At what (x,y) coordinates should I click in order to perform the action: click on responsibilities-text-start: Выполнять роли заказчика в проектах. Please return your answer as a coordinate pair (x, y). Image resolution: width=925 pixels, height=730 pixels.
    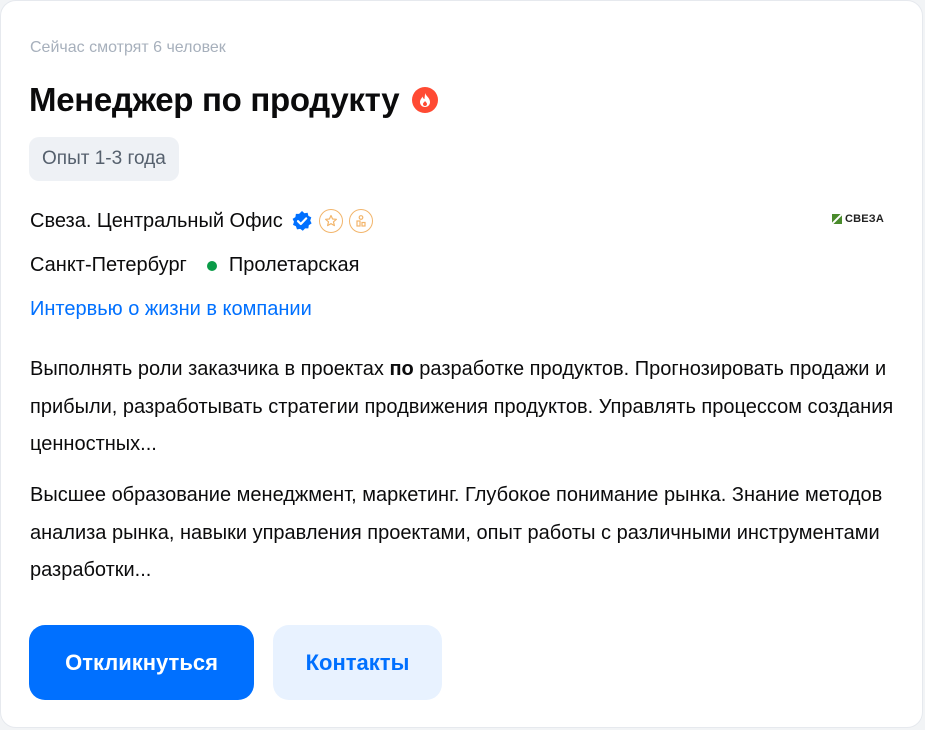
    Looking at the image, I should click on (210, 369).